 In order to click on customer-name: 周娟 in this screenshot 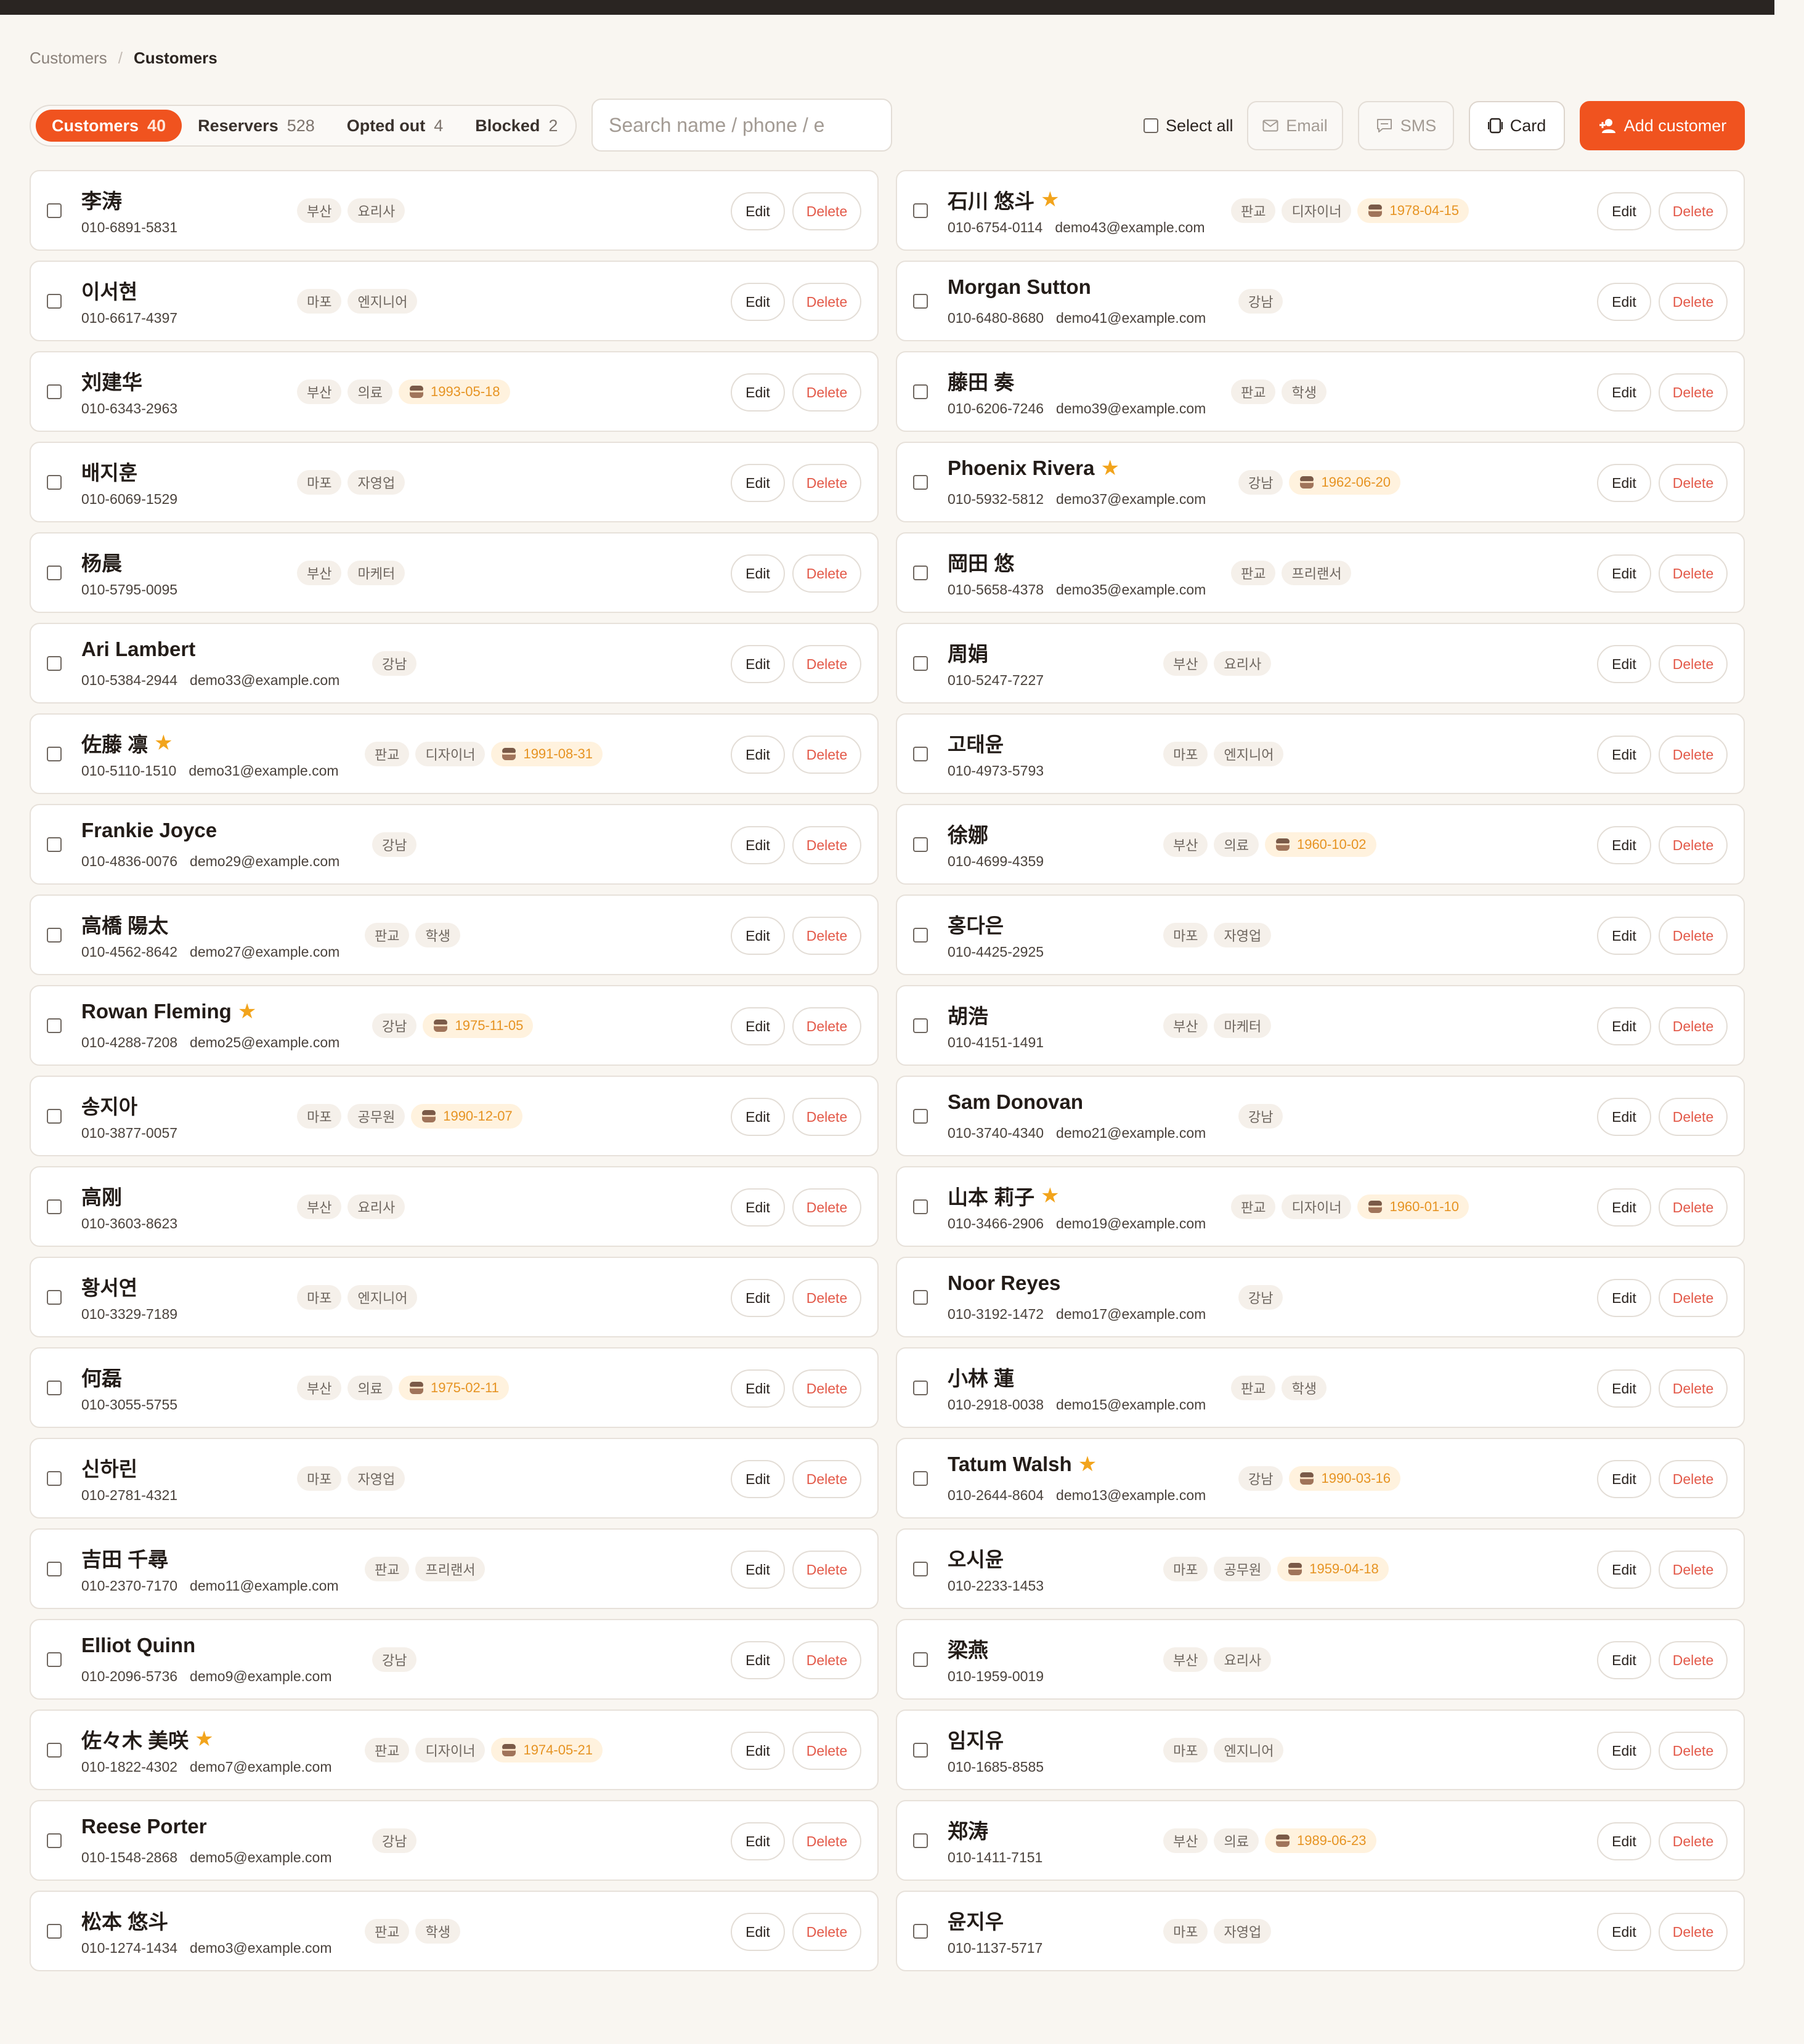, I will do `click(968, 653)`.